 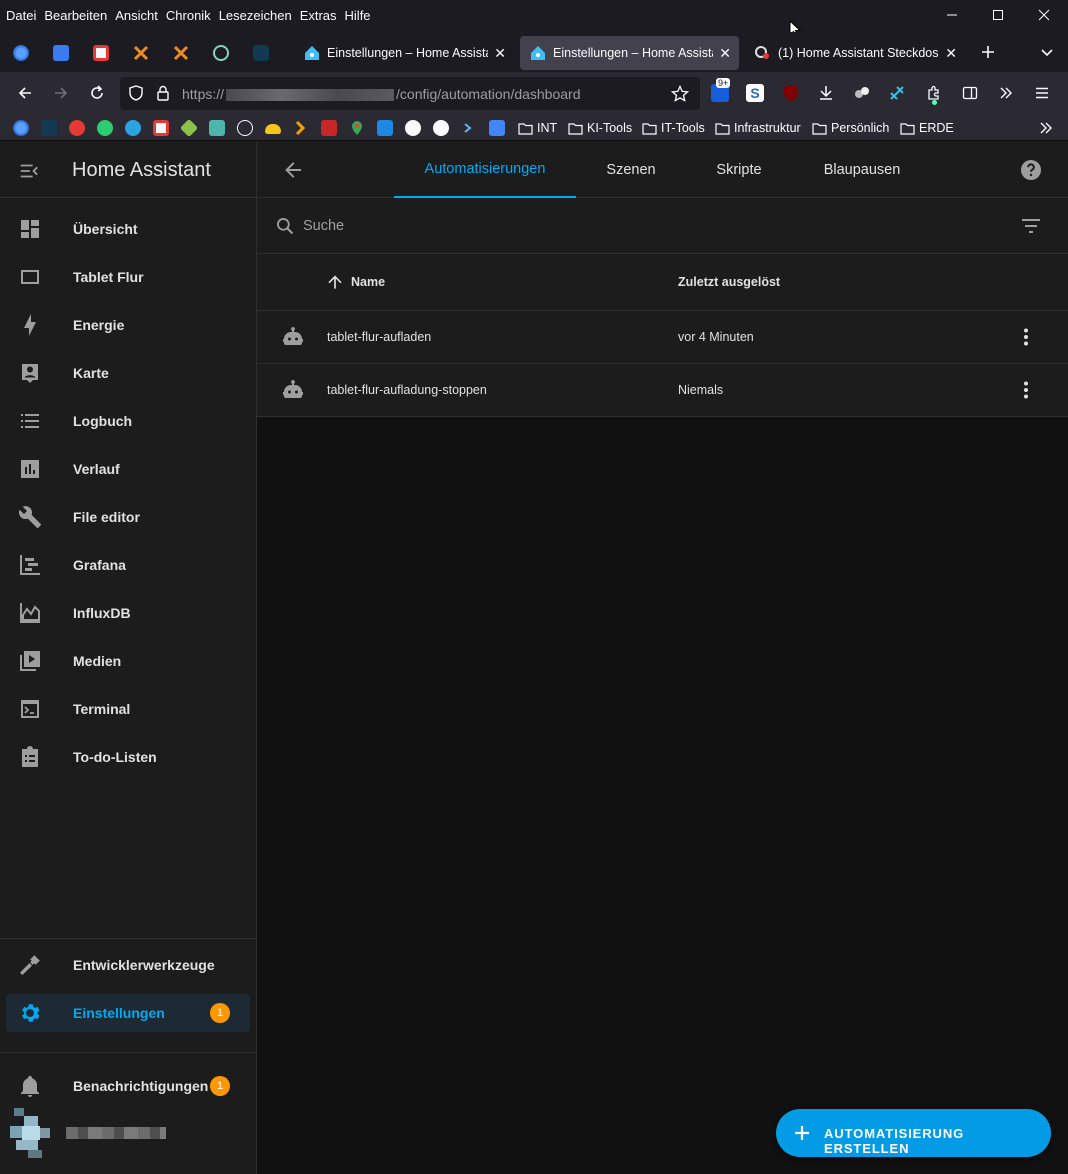 I want to click on bookmark-cloud-icon, so click(x=273, y=129).